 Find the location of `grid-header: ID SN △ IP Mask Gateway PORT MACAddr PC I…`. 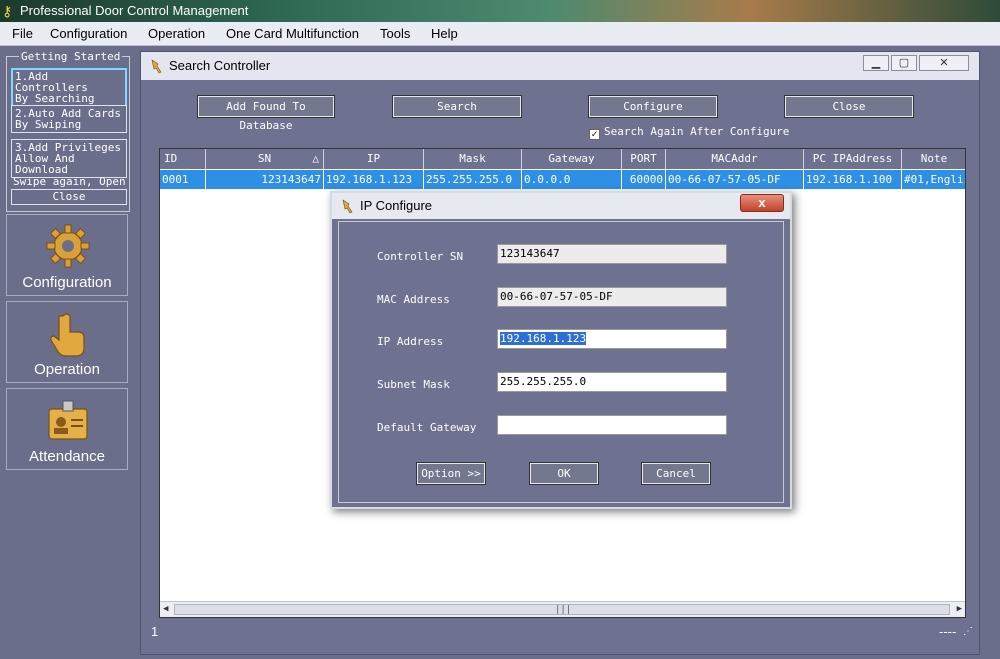

grid-header: ID SN △ IP Mask Gateway PORT MACAddr PC I… is located at coordinates (562, 159).